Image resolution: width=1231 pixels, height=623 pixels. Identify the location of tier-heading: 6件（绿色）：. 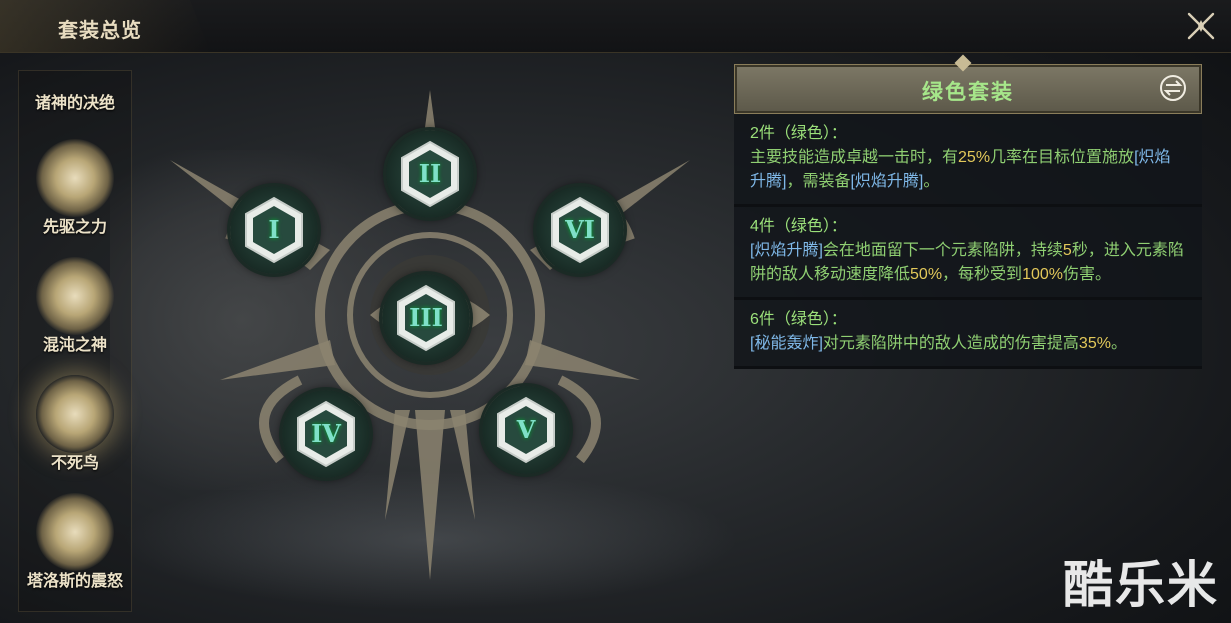
(798, 319).